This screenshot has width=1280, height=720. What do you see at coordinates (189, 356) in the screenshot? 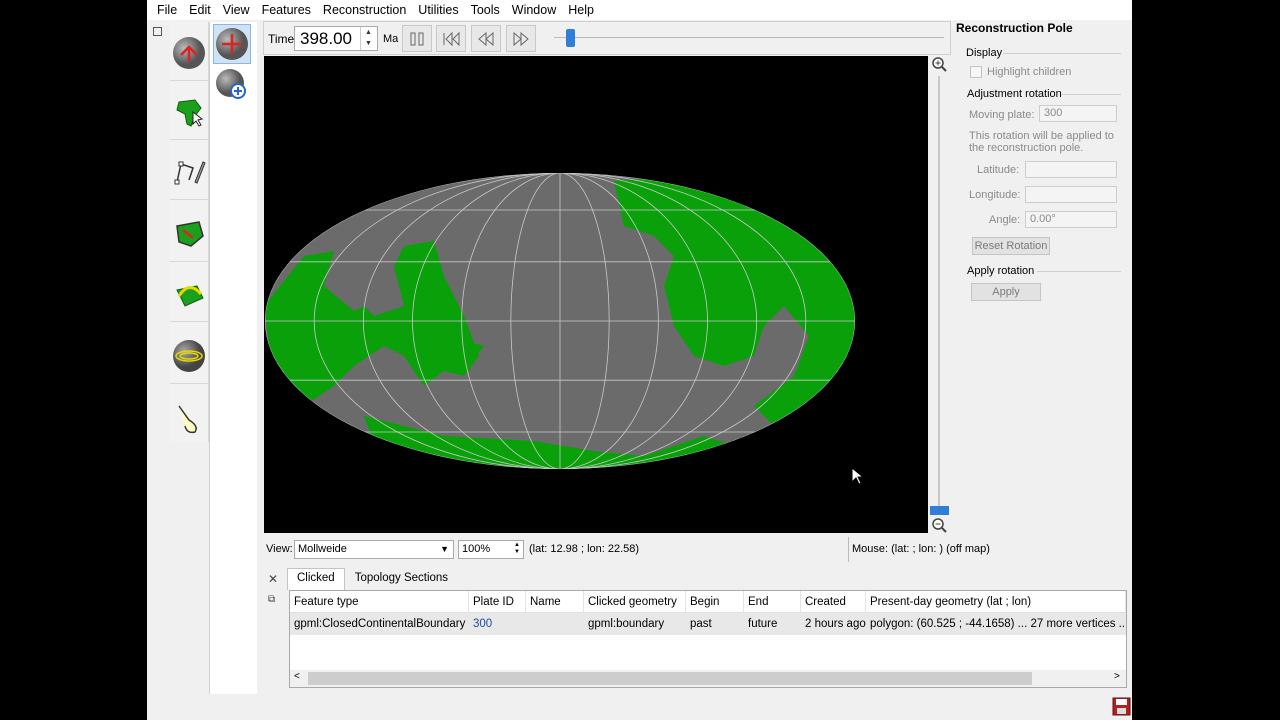
I see `small-circle-icon` at bounding box center [189, 356].